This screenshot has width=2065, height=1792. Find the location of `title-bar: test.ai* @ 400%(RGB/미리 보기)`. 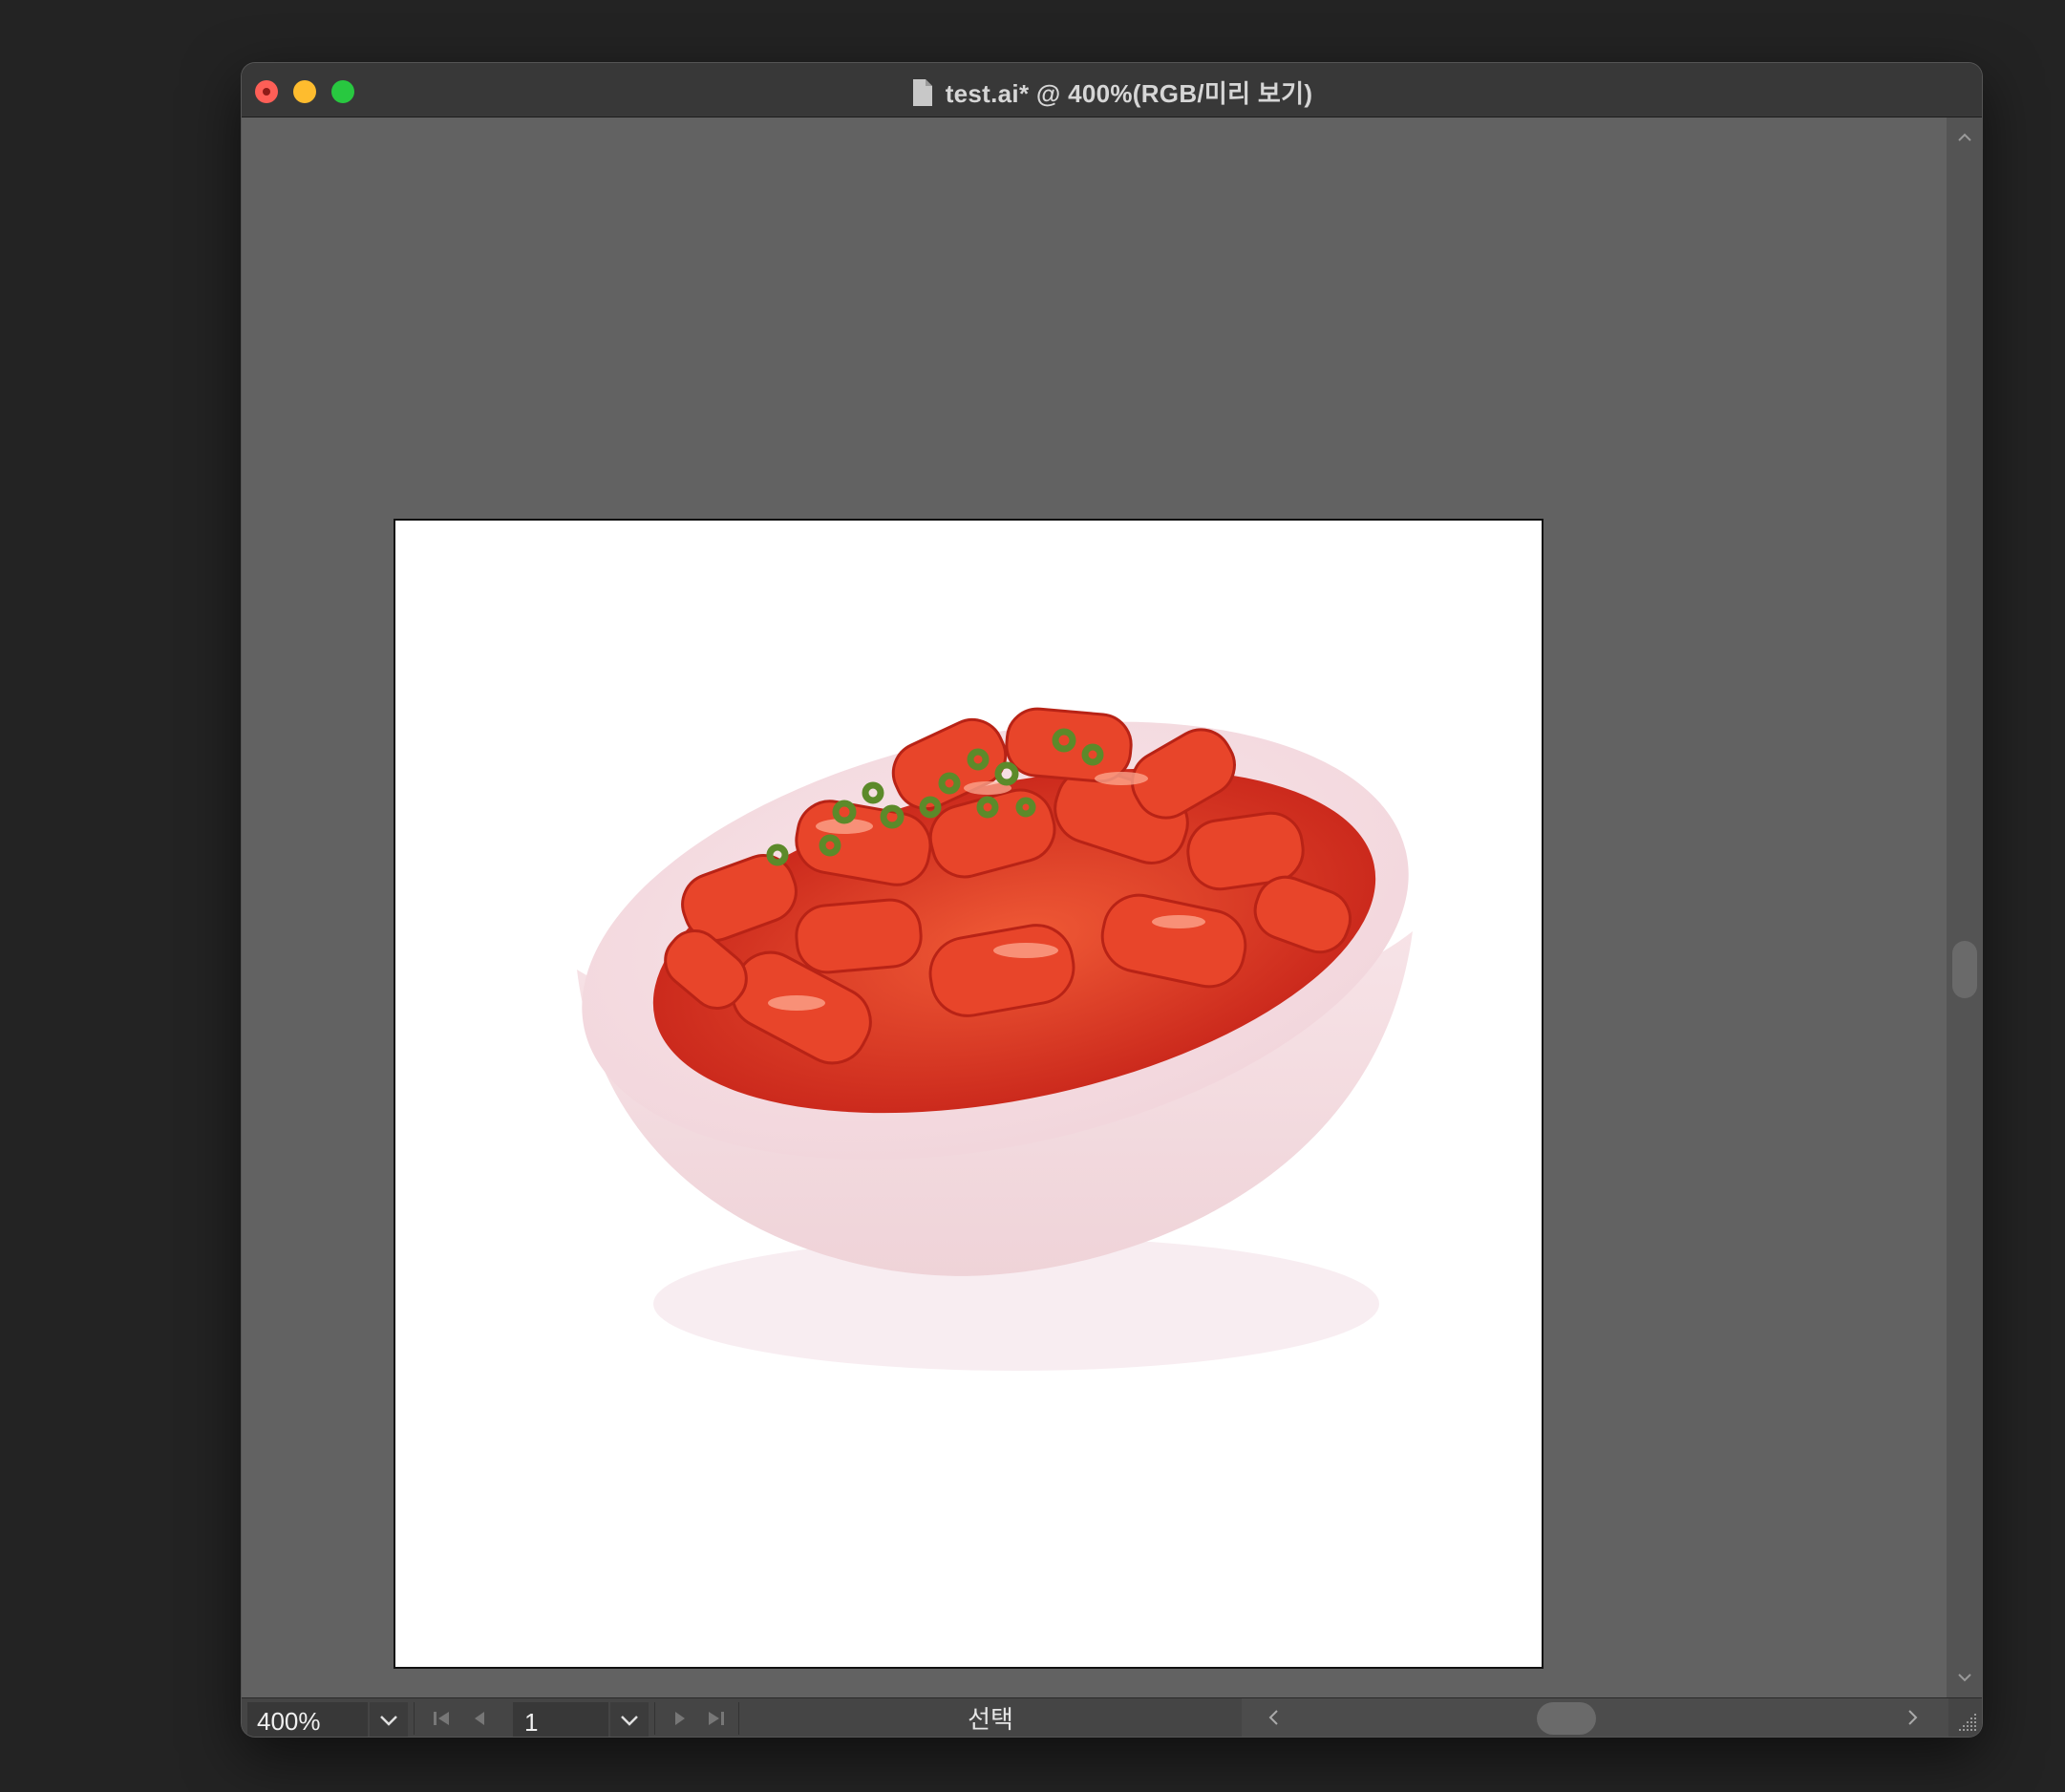

title-bar: test.ai* @ 400%(RGB/미리 보기) is located at coordinates (1112, 90).